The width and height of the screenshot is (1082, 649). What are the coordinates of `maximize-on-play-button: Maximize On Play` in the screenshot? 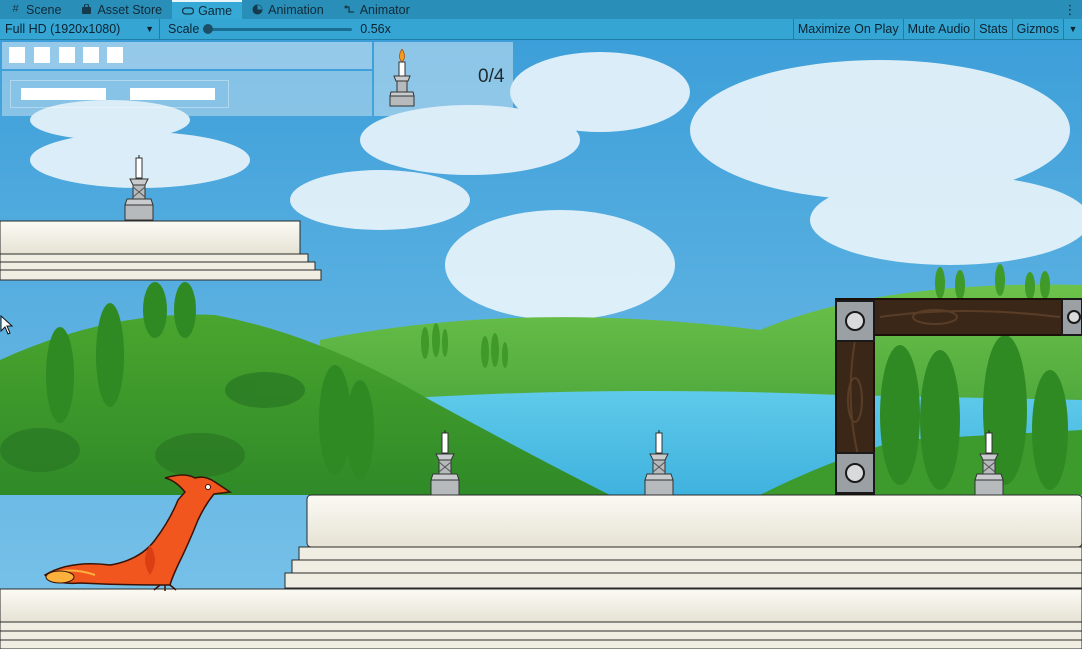 It's located at (847, 29).